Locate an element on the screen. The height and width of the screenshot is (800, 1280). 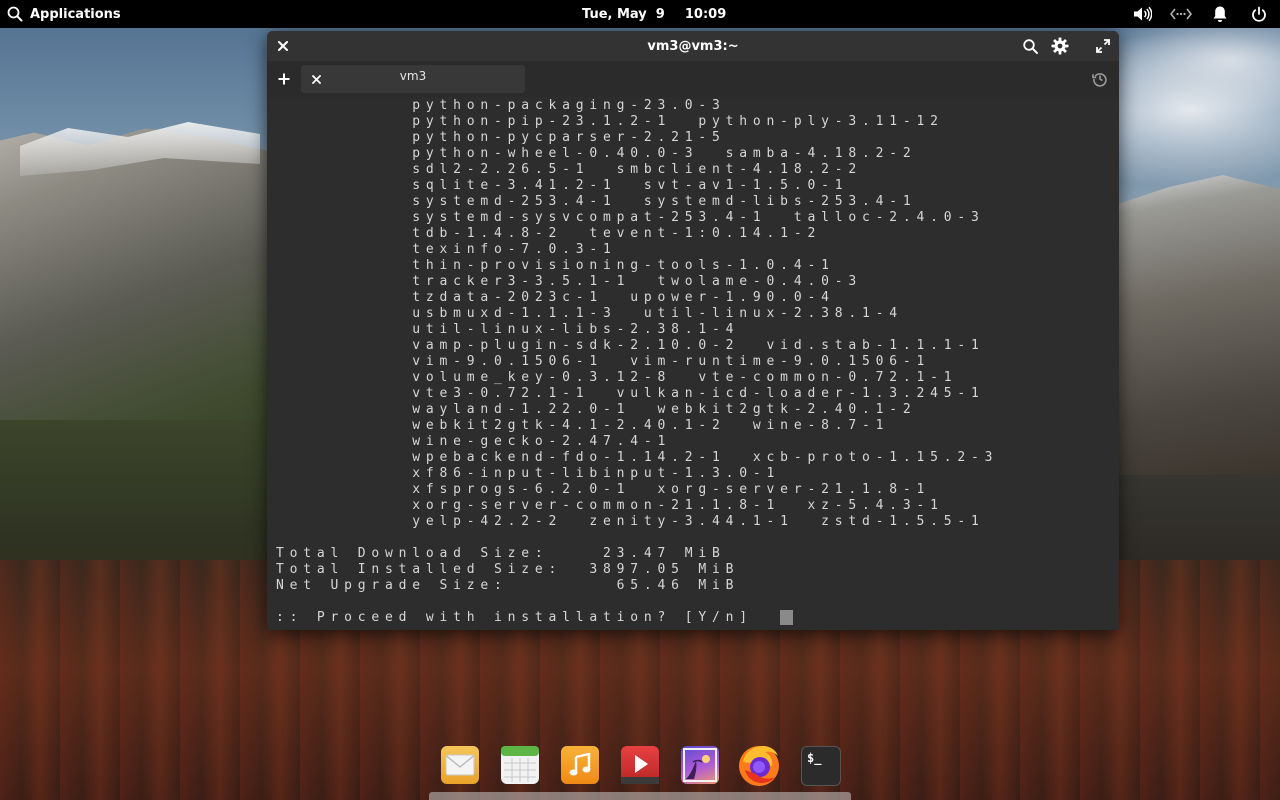
terminal-output-line: usbmuxd-1.1.1-3 util-linux-2.38.1-4 is located at coordinates (589, 313).